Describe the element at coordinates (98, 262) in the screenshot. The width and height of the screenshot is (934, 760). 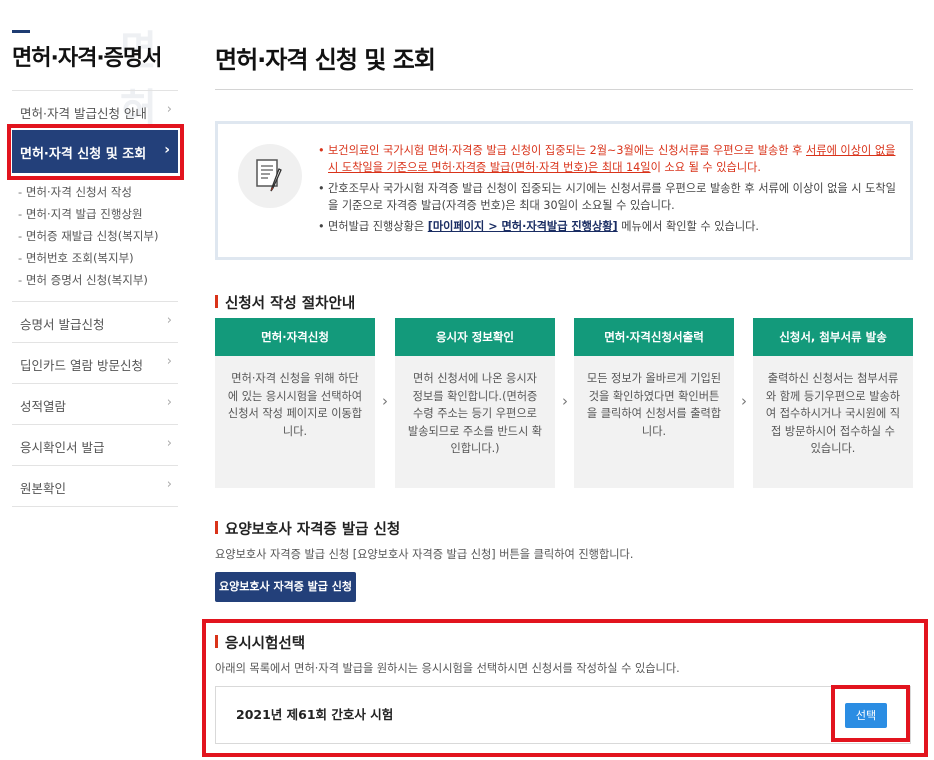
I see `submenu-item-license-number: 면허번호 조회(복지부)` at that location.